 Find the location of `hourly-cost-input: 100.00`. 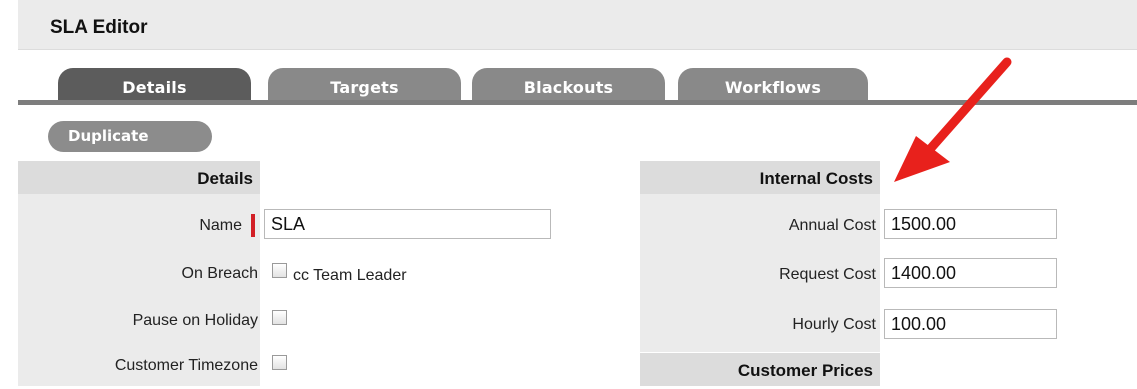

hourly-cost-input: 100.00 is located at coordinates (970, 324).